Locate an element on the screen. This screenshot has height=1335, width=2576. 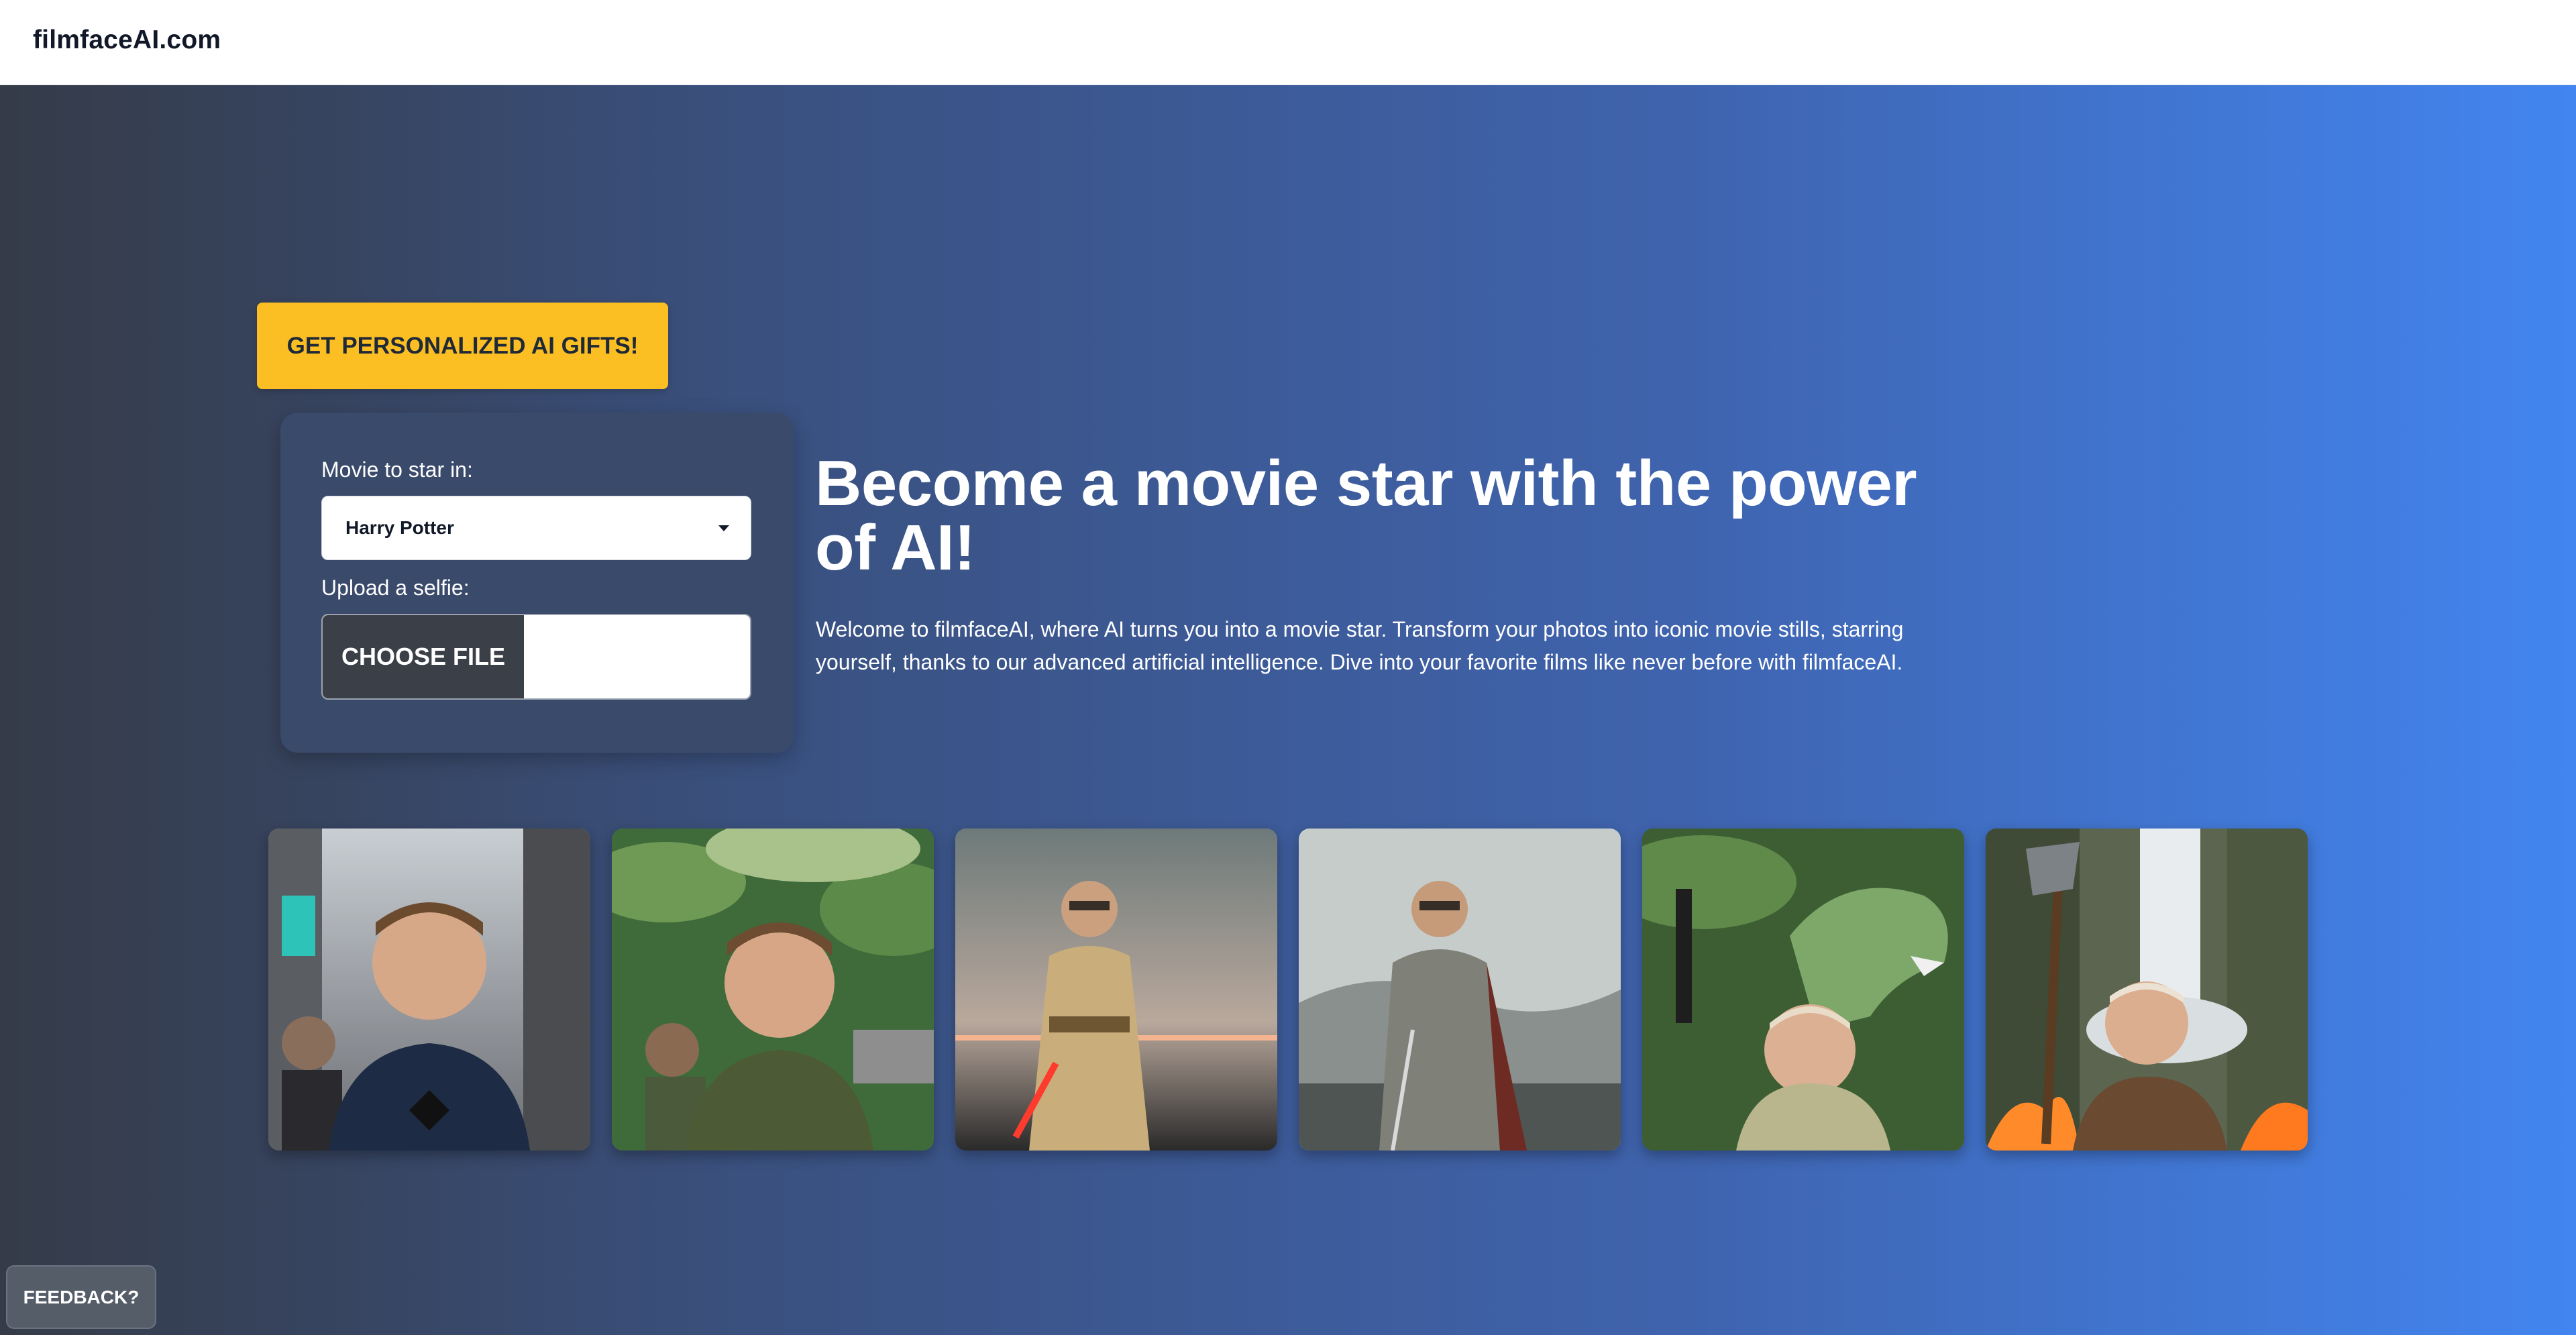
example-image-waterfall is located at coordinates (2147, 990).